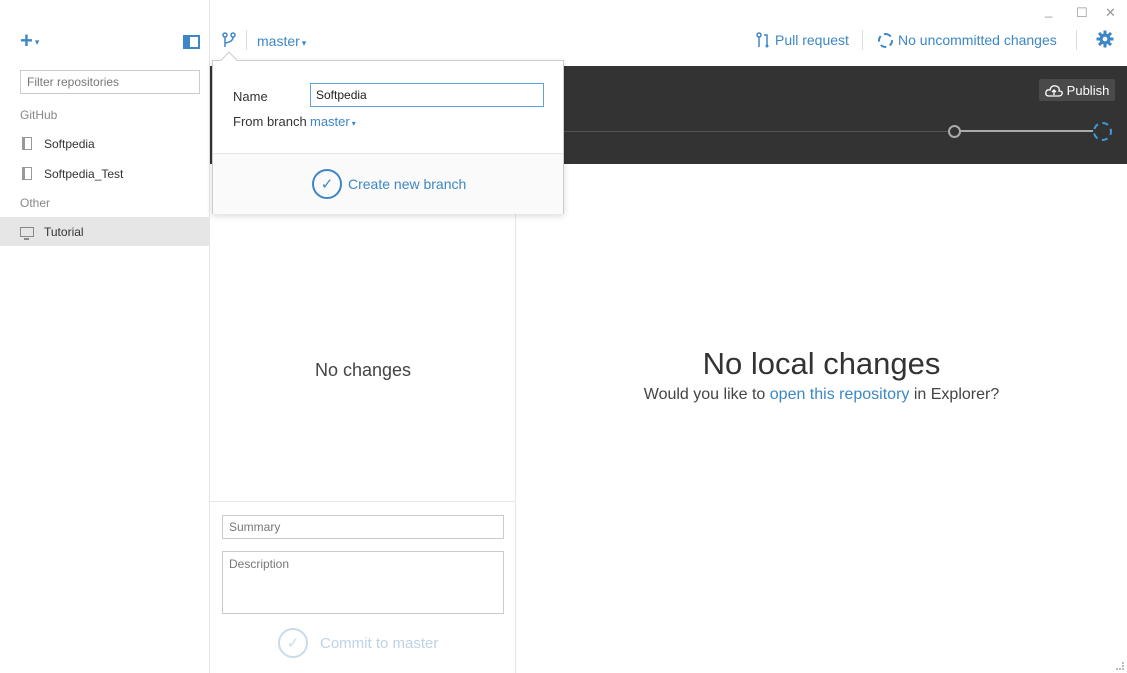 This screenshot has width=1127, height=673. I want to click on repo-label: Softpedia_Test, so click(84, 173).